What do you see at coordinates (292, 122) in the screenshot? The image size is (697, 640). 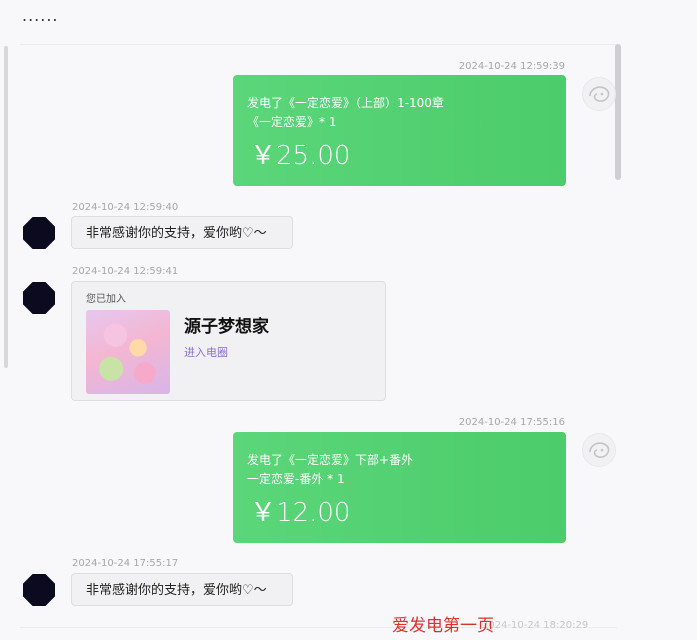 I see `donation-item: 《一定恋爱》* 1` at bounding box center [292, 122].